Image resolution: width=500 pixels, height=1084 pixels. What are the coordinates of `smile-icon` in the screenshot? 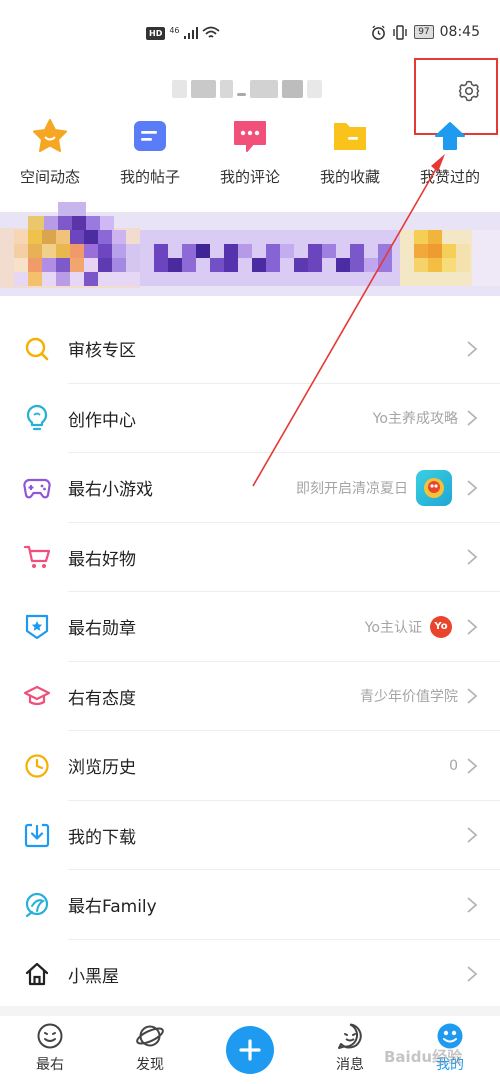 It's located at (50, 1036).